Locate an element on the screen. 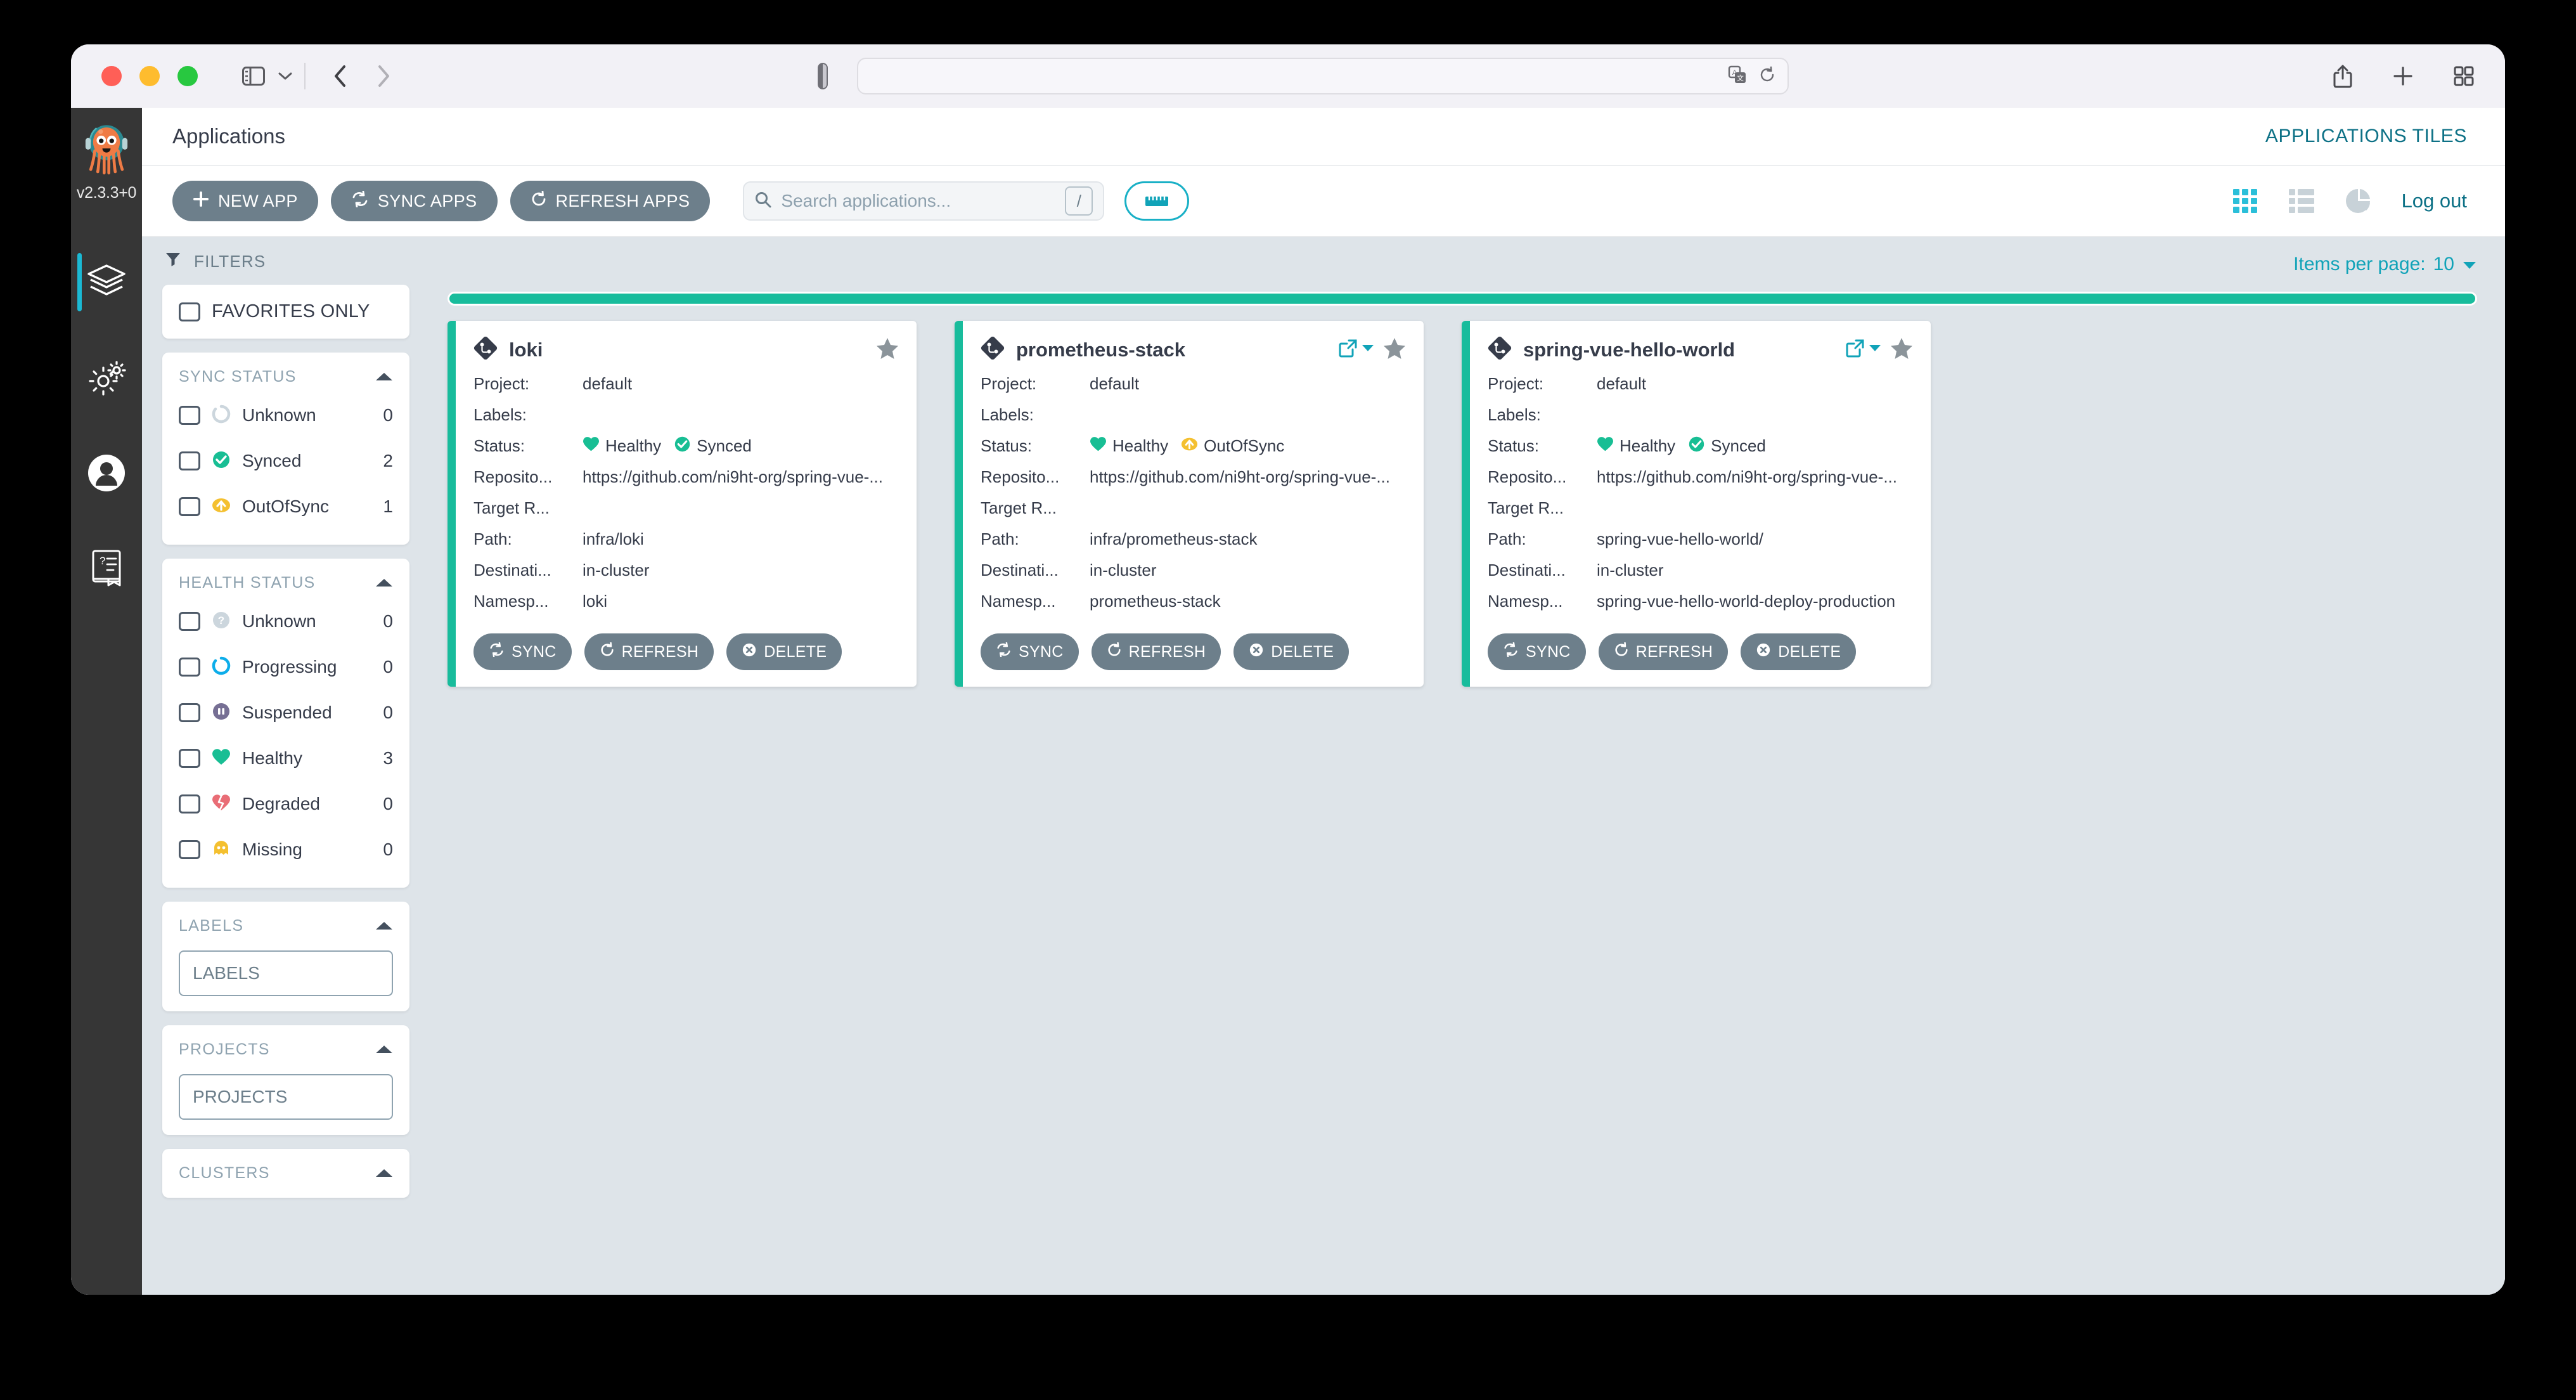  summary-pie-view-toggle is located at coordinates (2359, 201).